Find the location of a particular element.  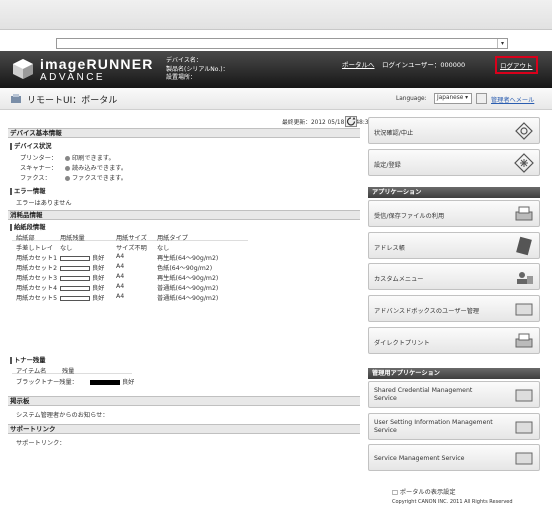

language-label: Language: is located at coordinates (411, 99).